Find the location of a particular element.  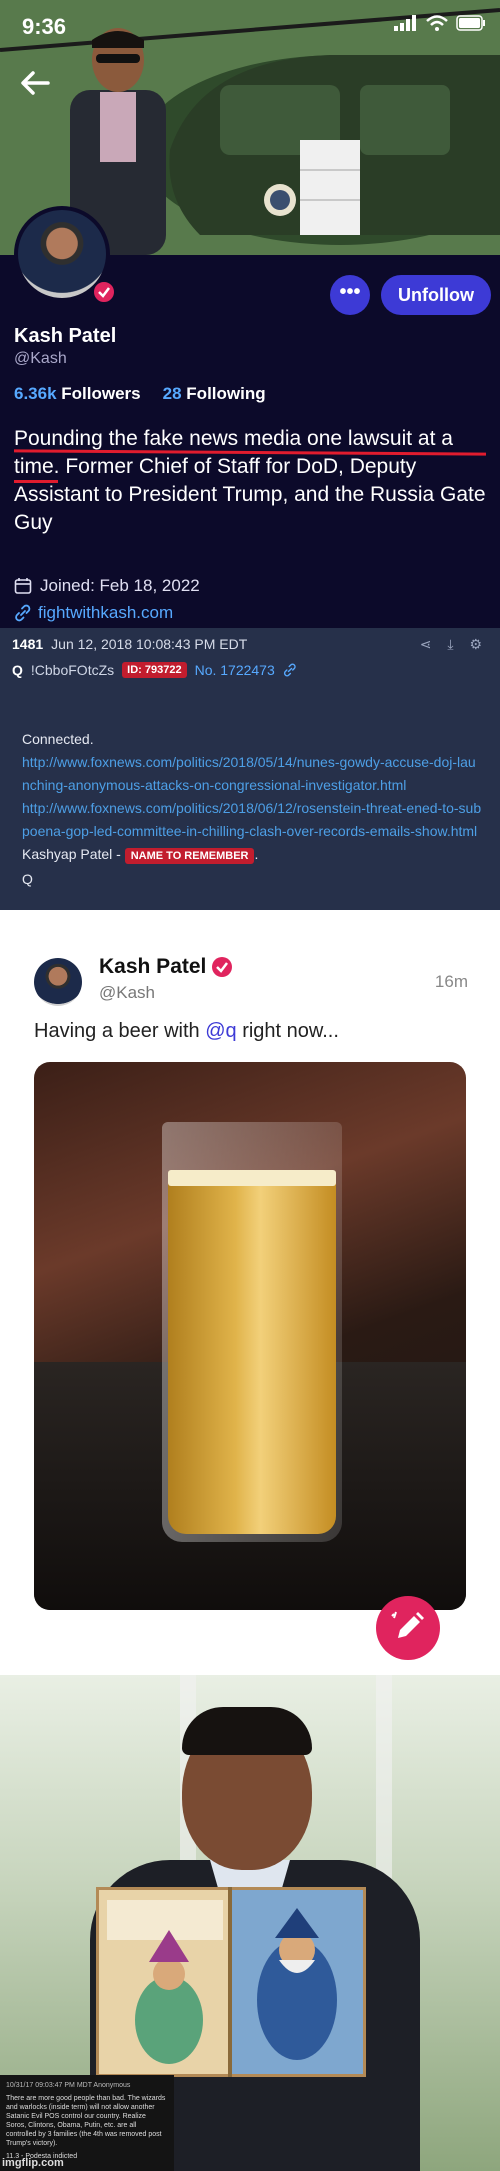

tweet-handle: @Kash is located at coordinates (127, 992).